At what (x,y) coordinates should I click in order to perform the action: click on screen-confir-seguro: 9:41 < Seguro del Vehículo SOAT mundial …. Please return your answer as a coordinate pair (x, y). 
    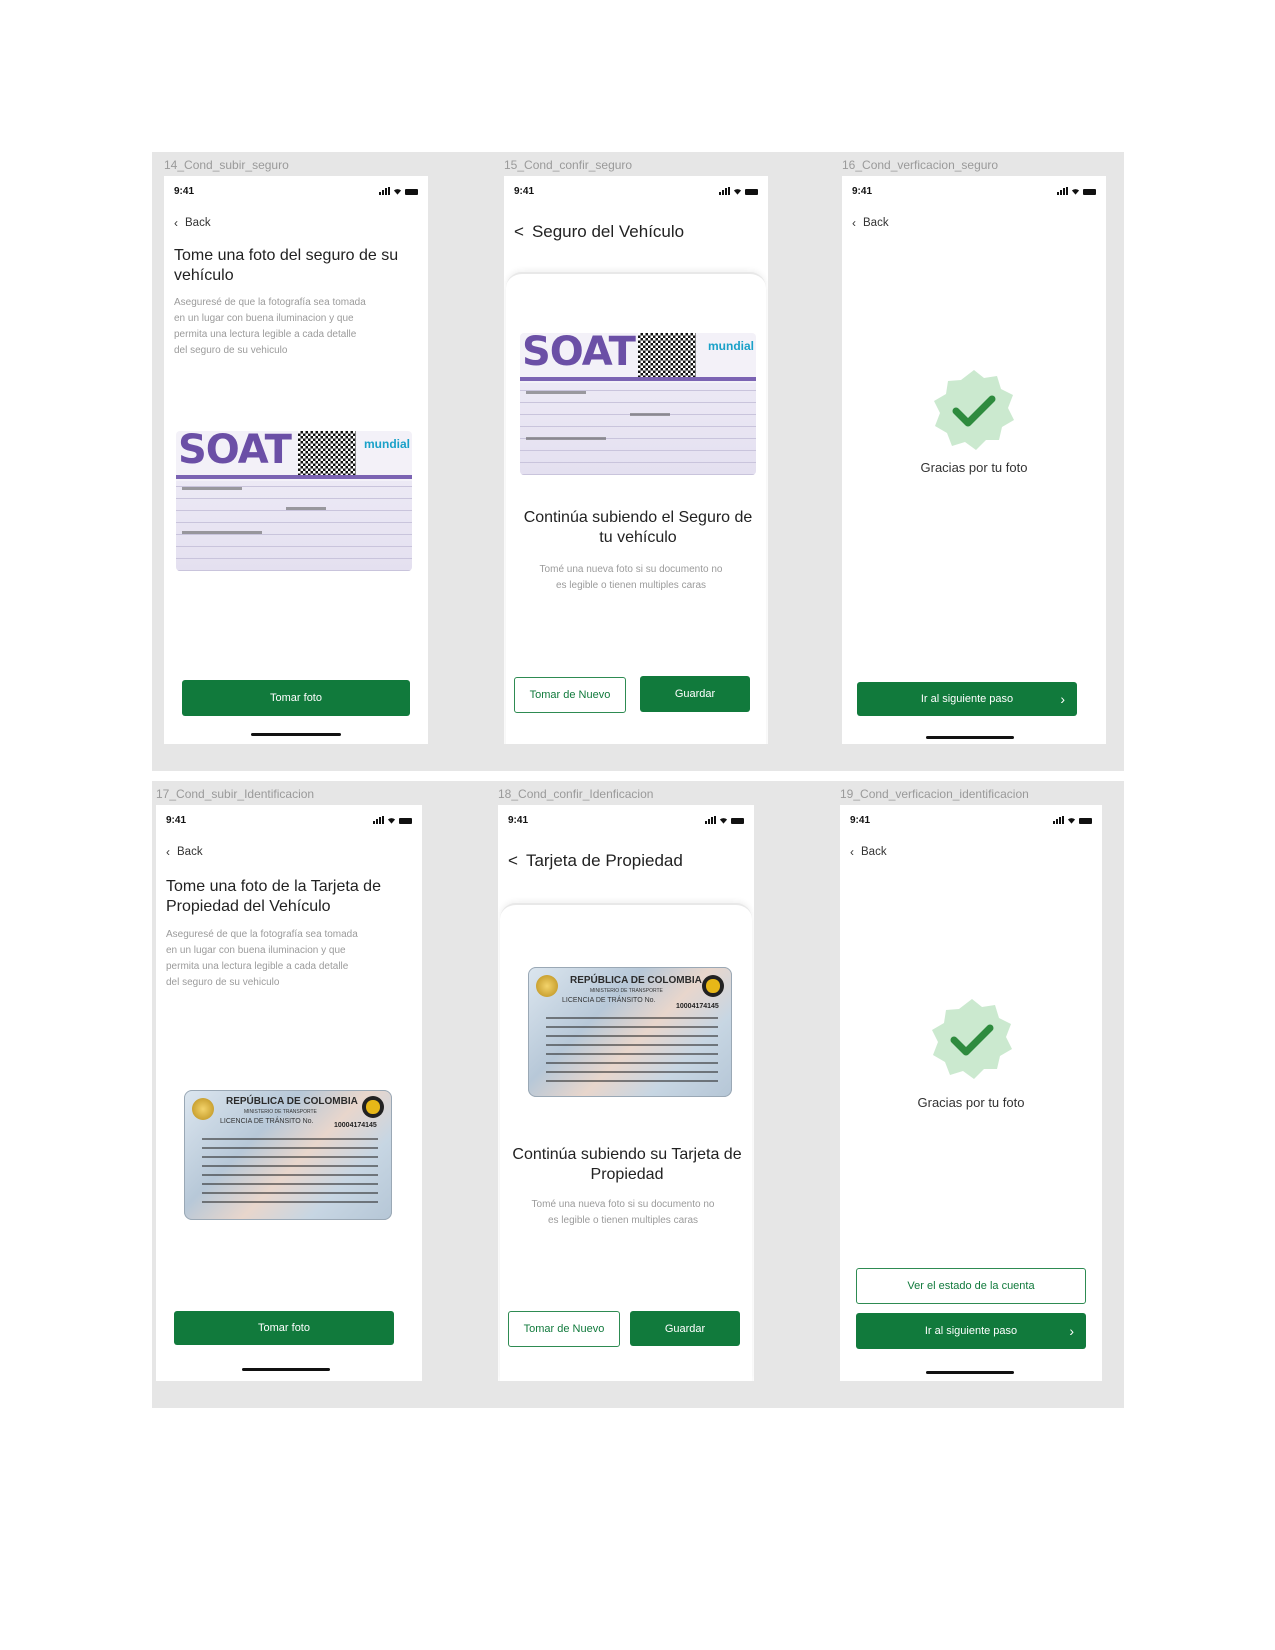
    Looking at the image, I should click on (636, 460).